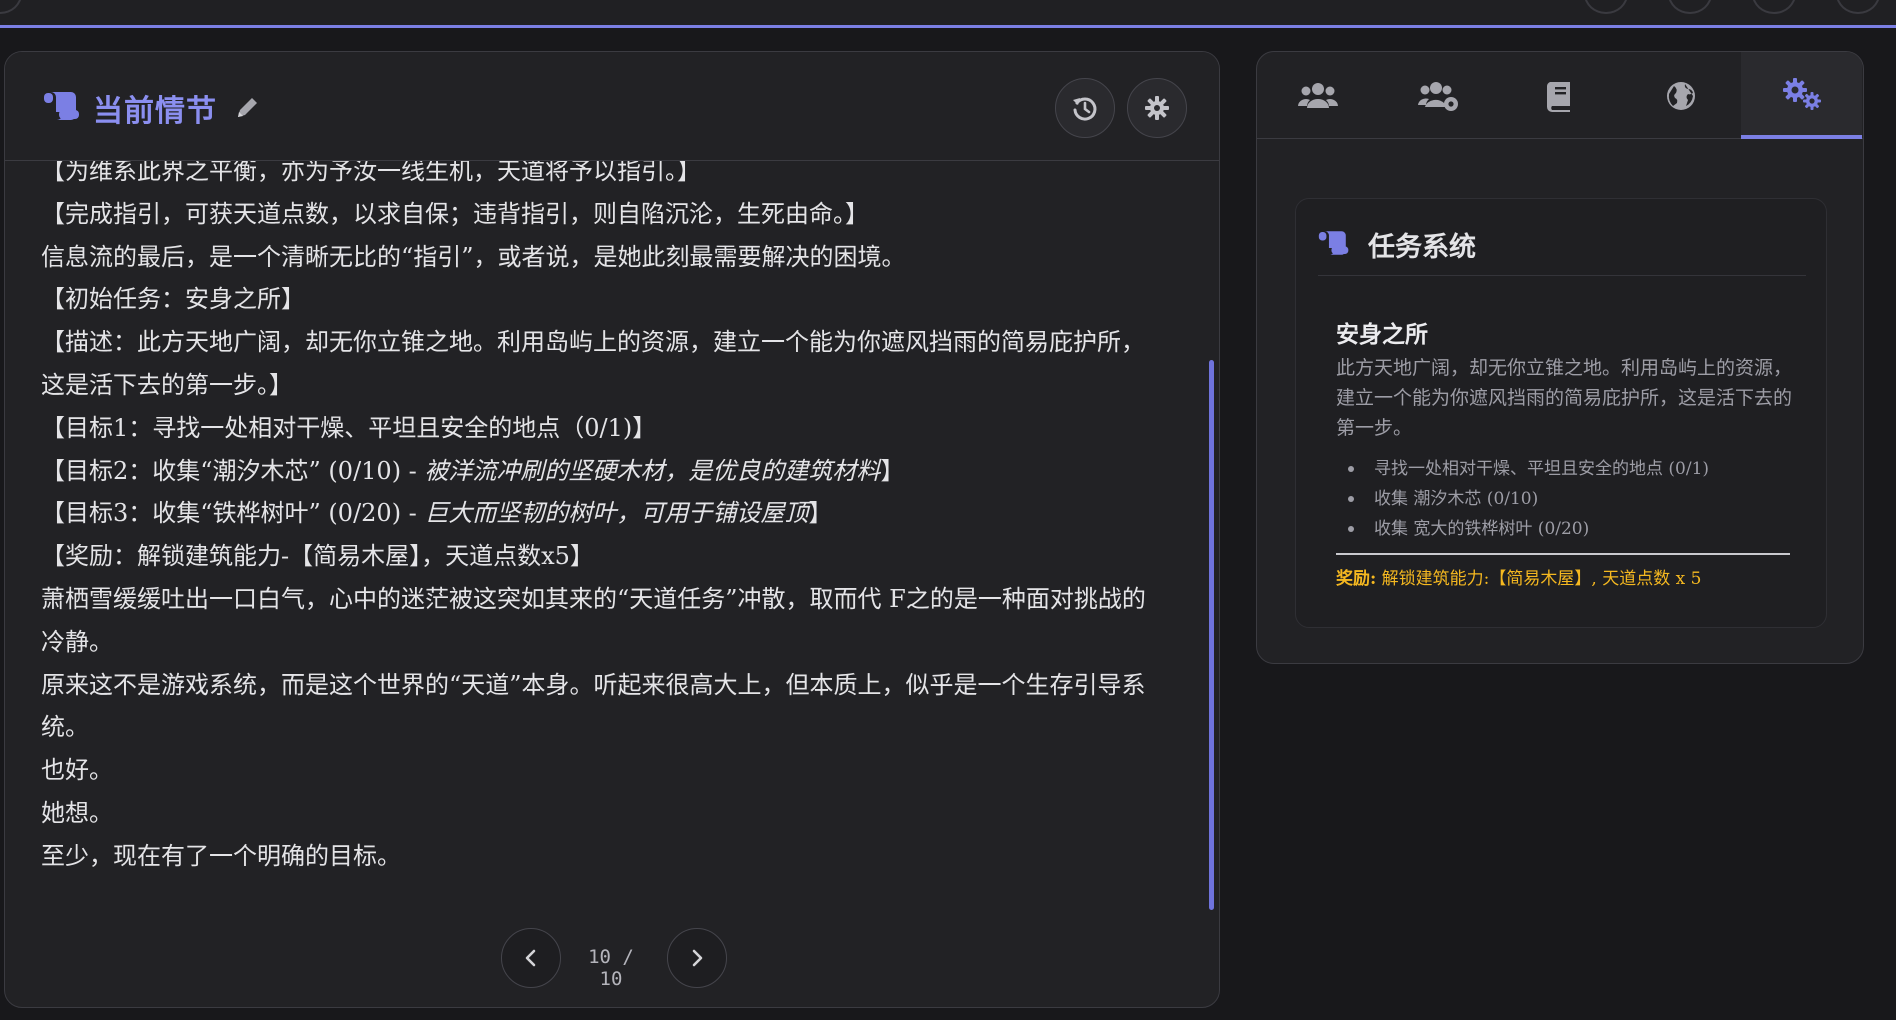 This screenshot has width=1896, height=1020. What do you see at coordinates (455, 213) in the screenshot?
I see `story-line: 【完成指引，可获天道点数，以求自保；违背指引，则自陷沉沦，生死由命。】` at bounding box center [455, 213].